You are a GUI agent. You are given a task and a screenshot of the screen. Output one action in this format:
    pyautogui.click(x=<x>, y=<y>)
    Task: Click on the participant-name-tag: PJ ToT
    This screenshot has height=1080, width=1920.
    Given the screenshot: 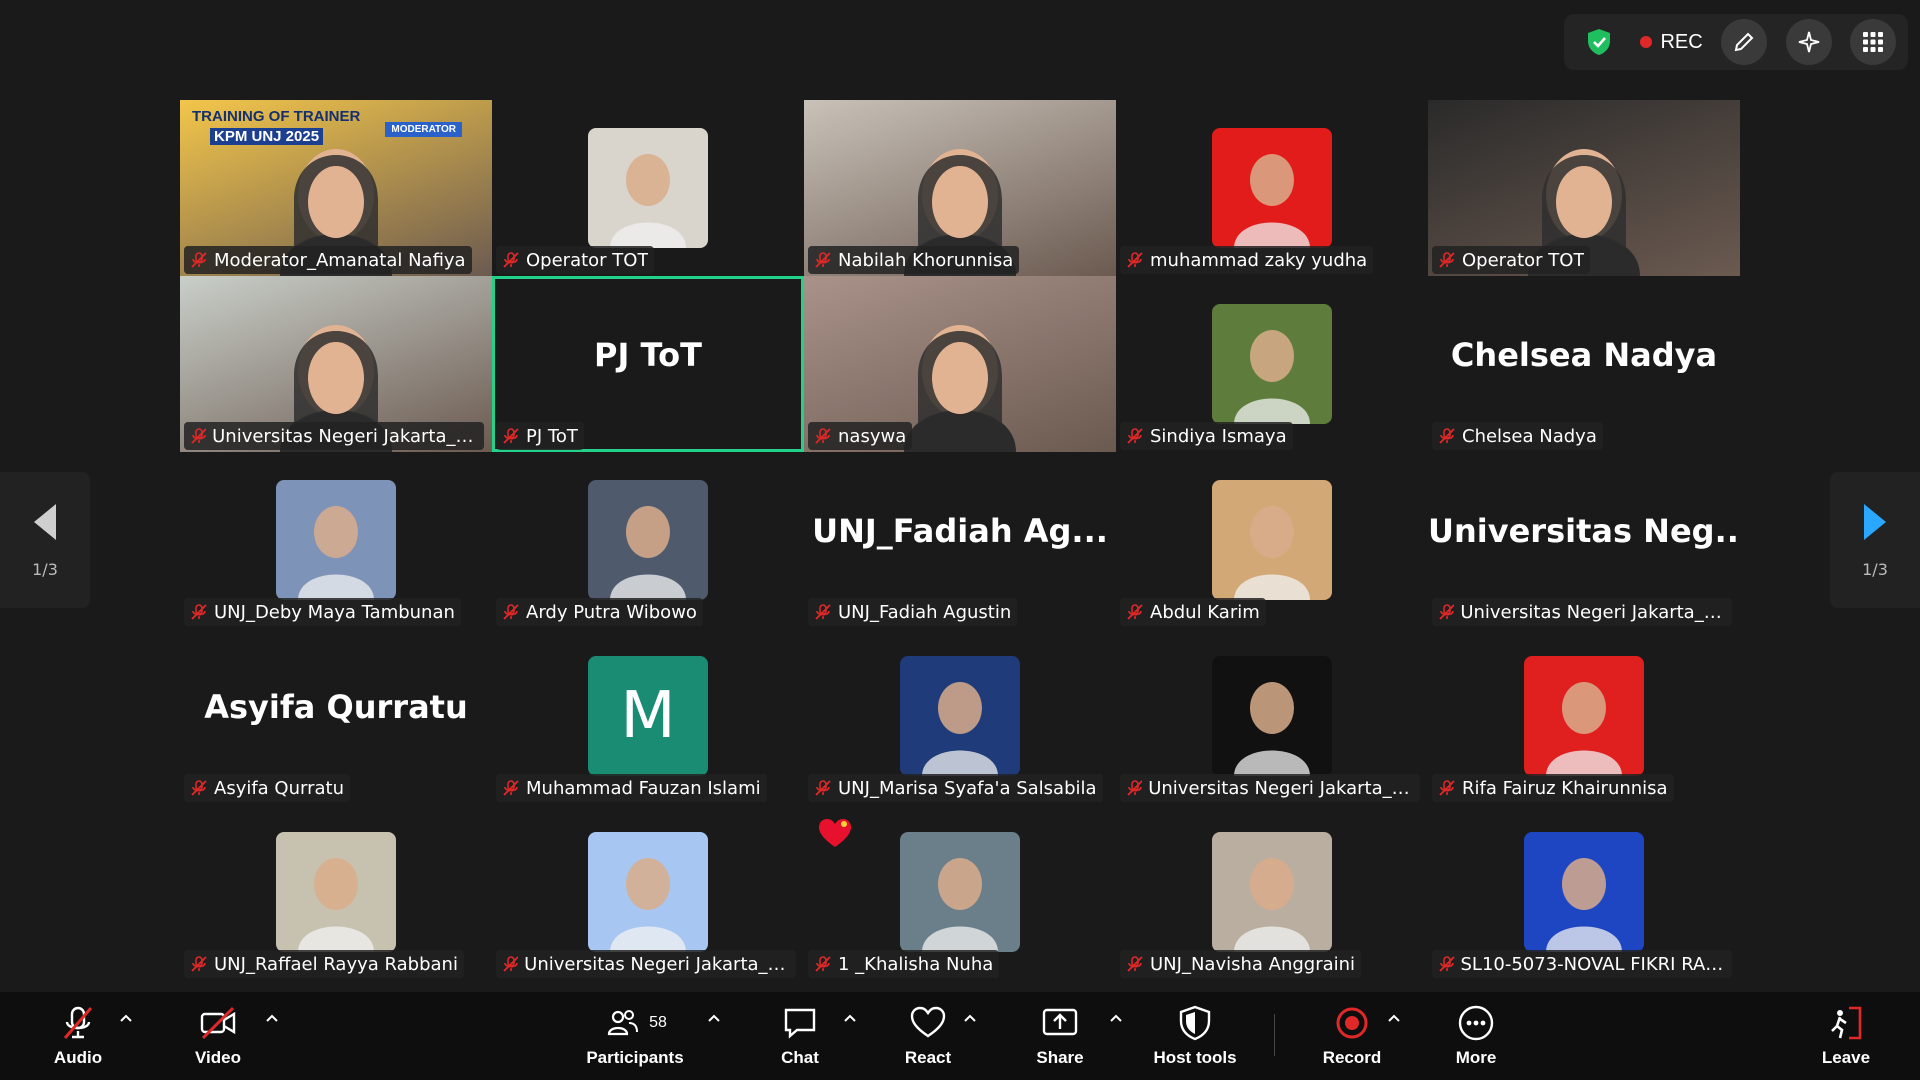 What is the action you would take?
    pyautogui.click(x=540, y=436)
    